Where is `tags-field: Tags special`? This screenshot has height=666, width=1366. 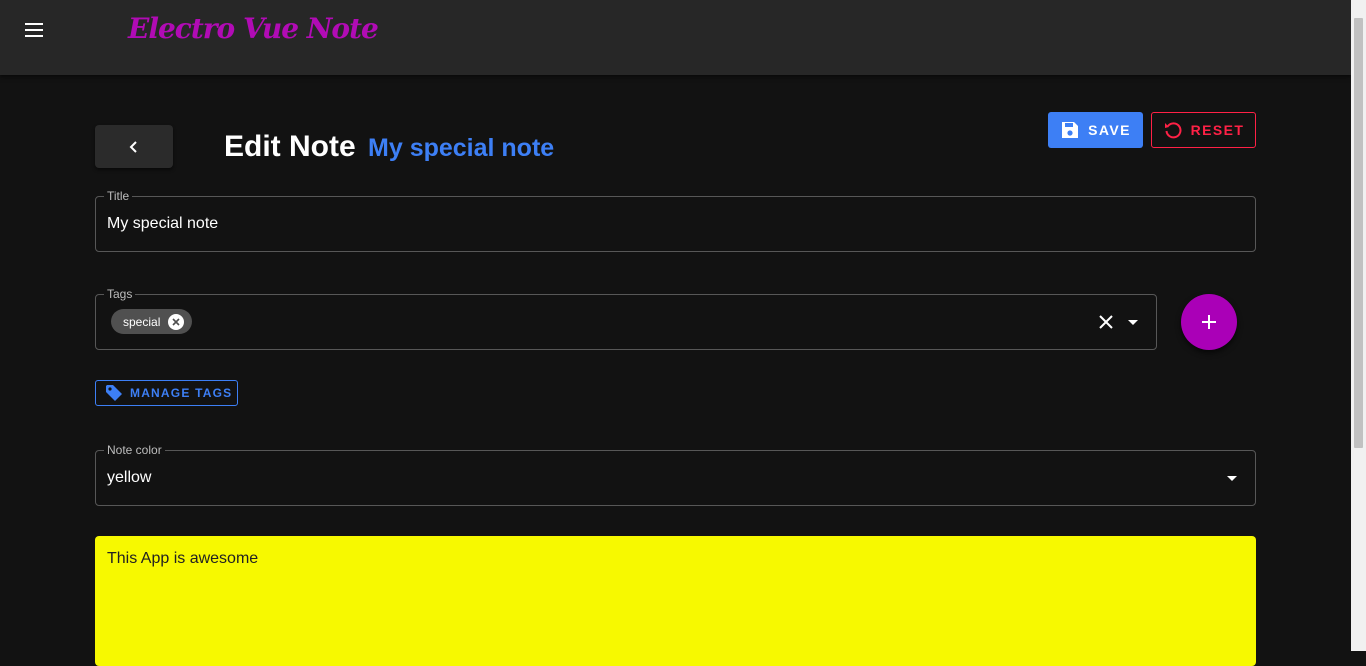 tags-field: Tags special is located at coordinates (626, 318).